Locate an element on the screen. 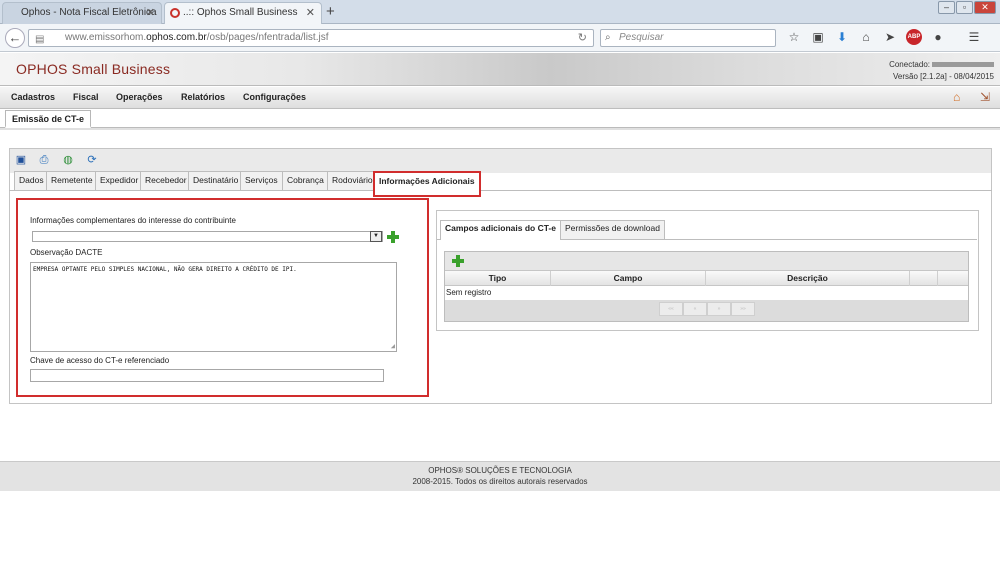 The width and height of the screenshot is (1000, 562). opera-logo-icon is located at coordinates (175, 13).